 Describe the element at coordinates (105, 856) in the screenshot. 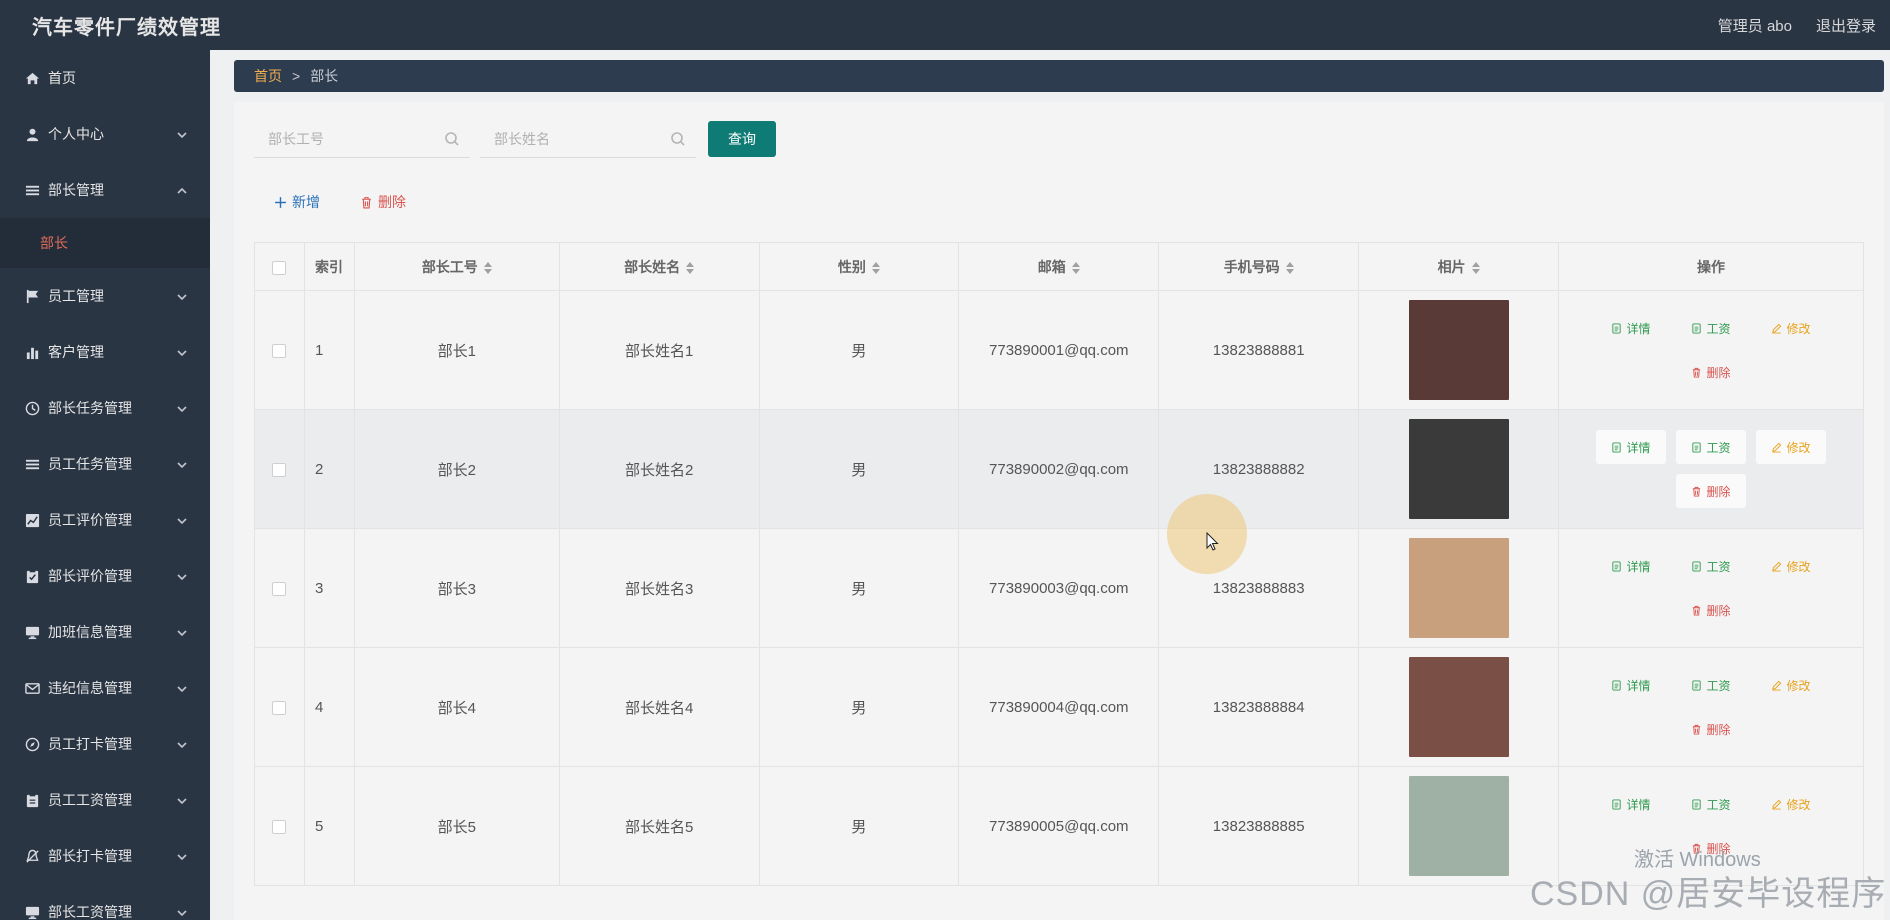

I see `sidebar-item-minister-checkin-management: 部长打卡管理` at that location.